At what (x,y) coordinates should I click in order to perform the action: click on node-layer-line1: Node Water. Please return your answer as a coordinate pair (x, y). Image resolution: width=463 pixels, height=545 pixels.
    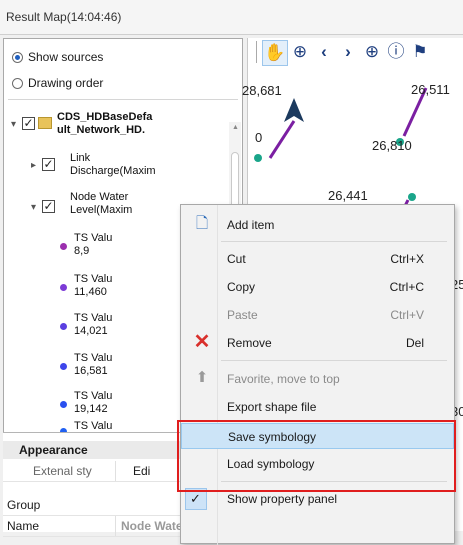
    Looking at the image, I should click on (99, 197).